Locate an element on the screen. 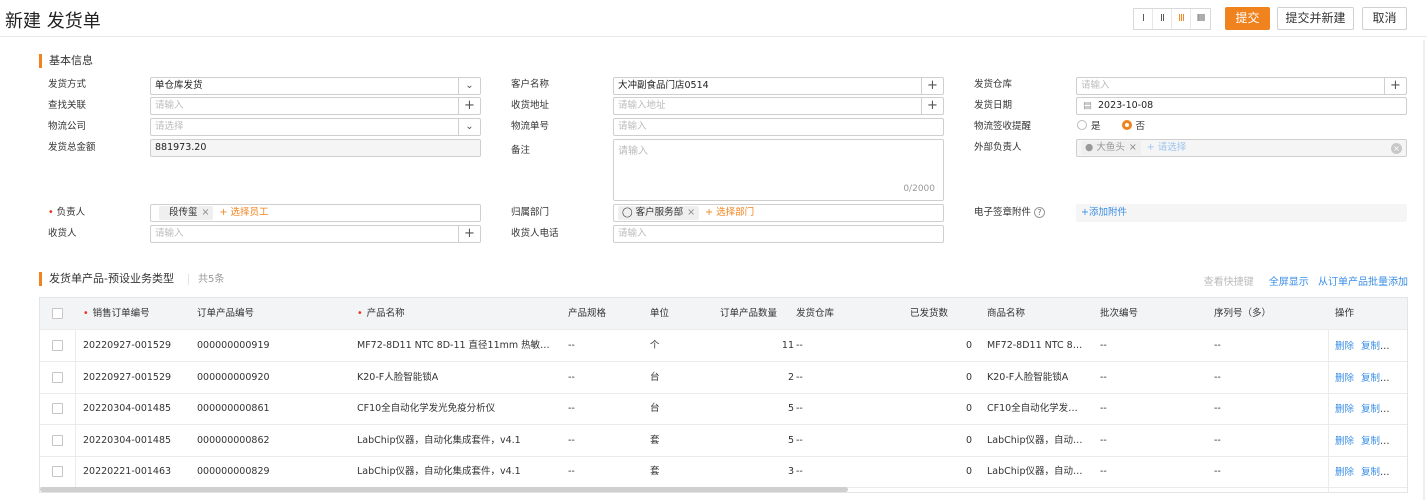 The height and width of the screenshot is (500, 1427). col-header-batch: 批次编号 is located at coordinates (1119, 313).